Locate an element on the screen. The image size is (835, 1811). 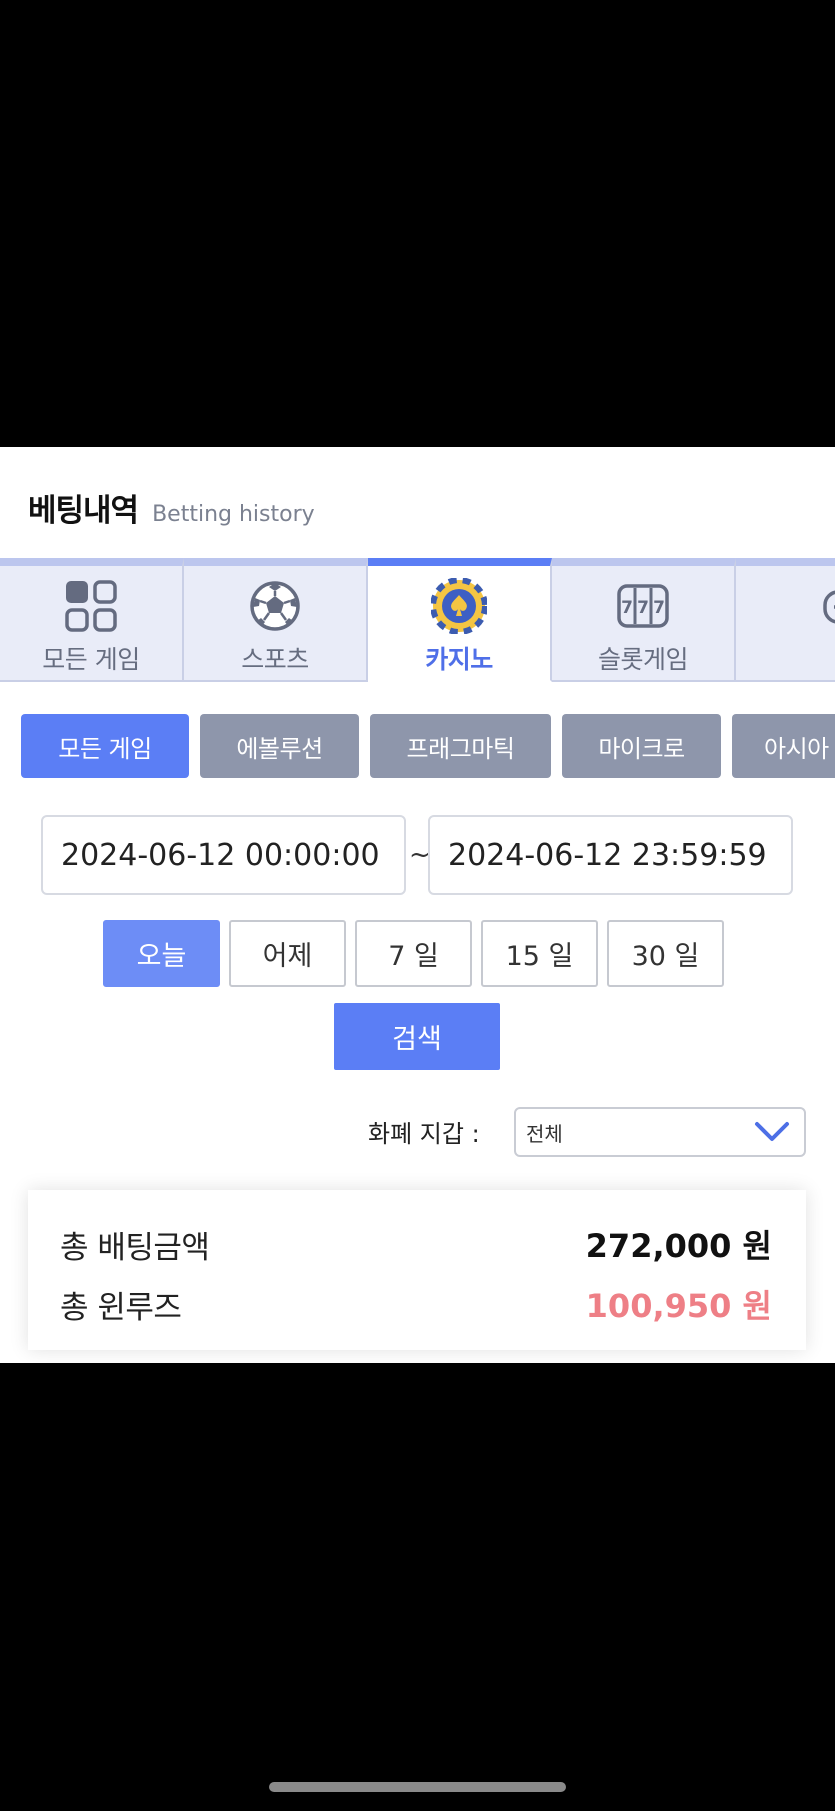
total-winloss-value: 100,950 원 is located at coordinates (678, 1306).